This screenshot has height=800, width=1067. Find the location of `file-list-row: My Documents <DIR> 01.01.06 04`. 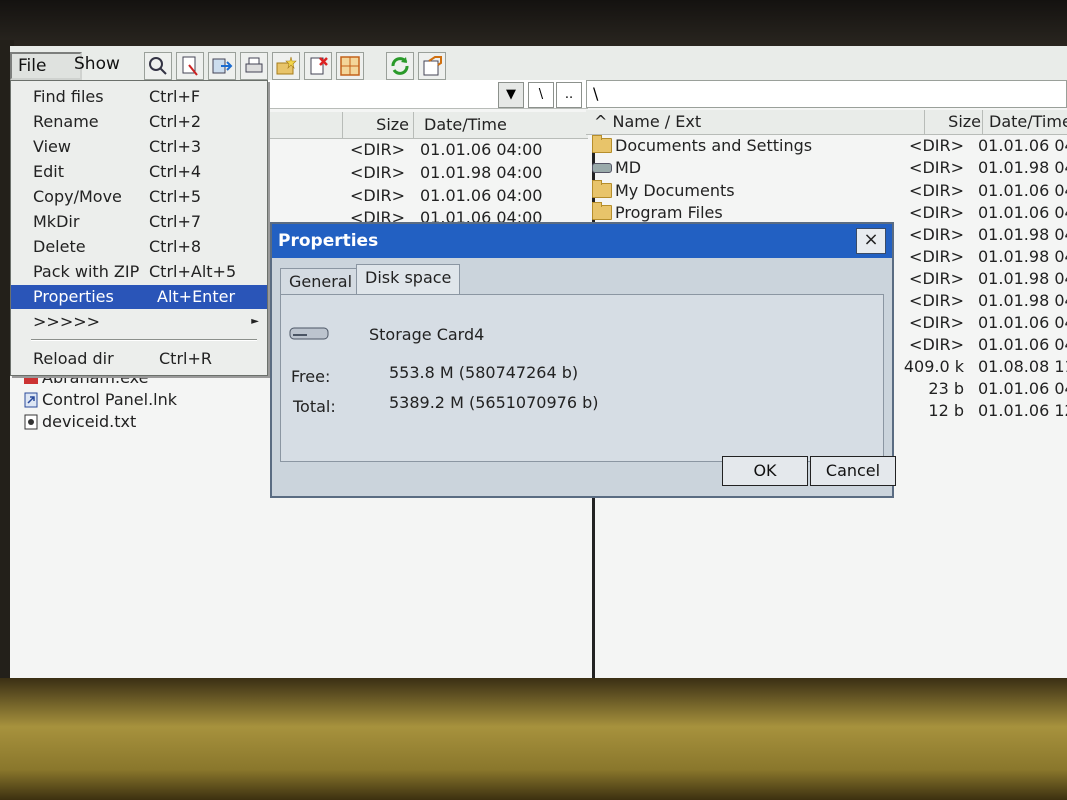

file-list-row: My Documents <DIR> 01.01.06 04 is located at coordinates (826, 191).